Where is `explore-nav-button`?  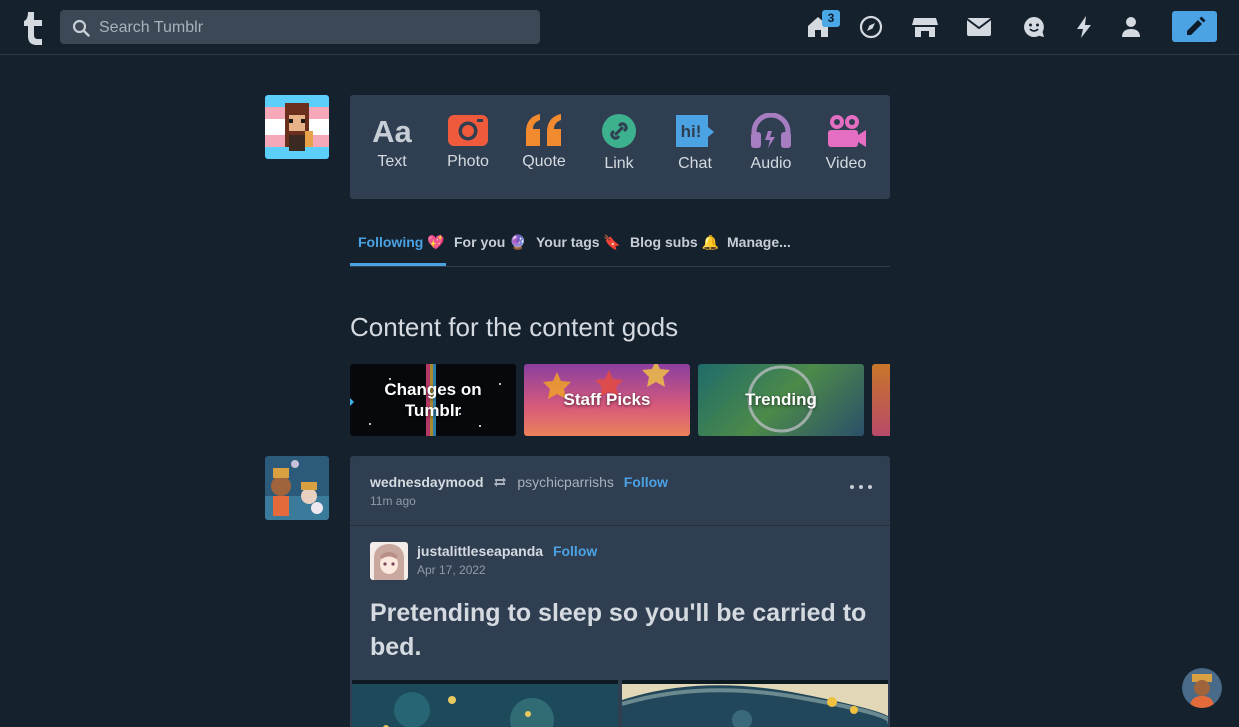
explore-nav-button is located at coordinates (871, 27).